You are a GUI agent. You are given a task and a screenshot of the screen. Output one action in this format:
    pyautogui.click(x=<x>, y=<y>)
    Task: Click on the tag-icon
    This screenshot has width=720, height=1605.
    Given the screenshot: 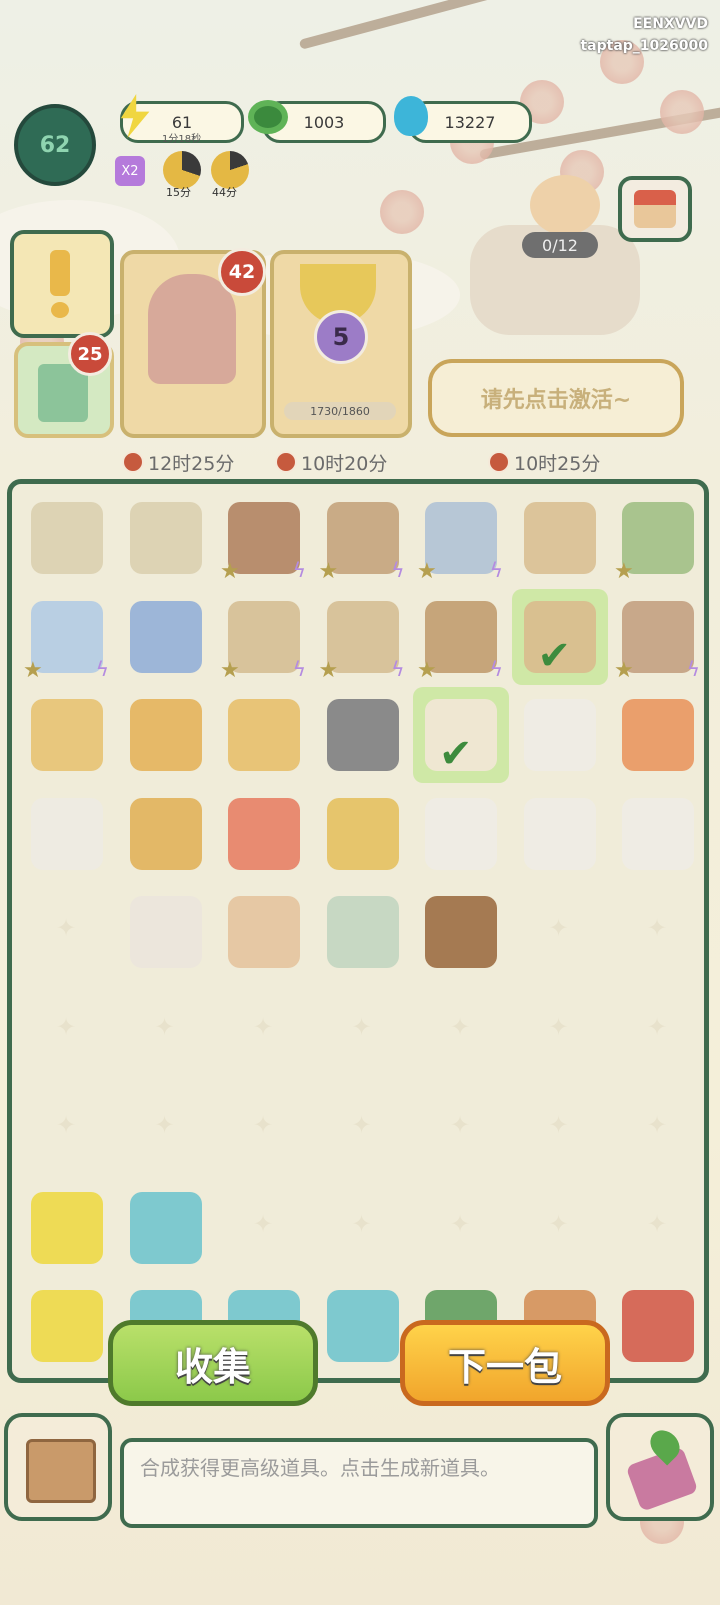 What is the action you would take?
    pyautogui.click(x=264, y=735)
    